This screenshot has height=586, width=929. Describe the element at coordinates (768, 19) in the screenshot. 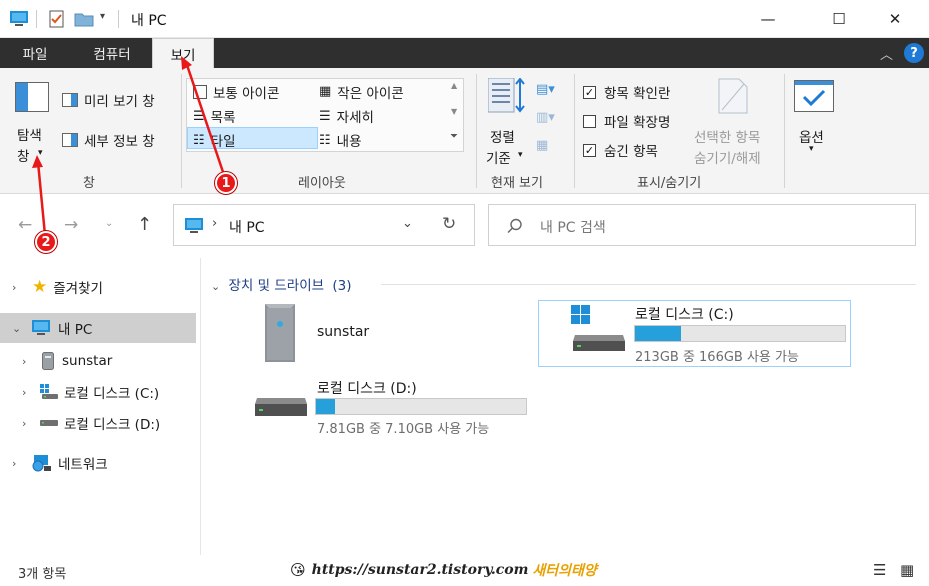

I see `minimize-button: —` at that location.